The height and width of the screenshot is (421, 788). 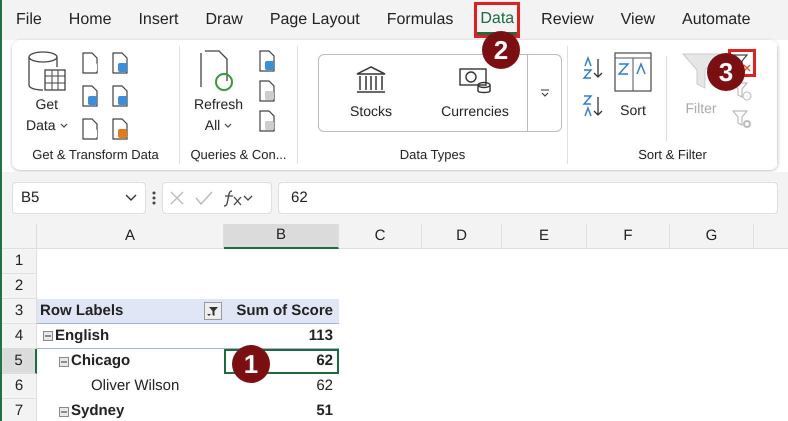 I want to click on column-header: B, so click(x=281, y=236).